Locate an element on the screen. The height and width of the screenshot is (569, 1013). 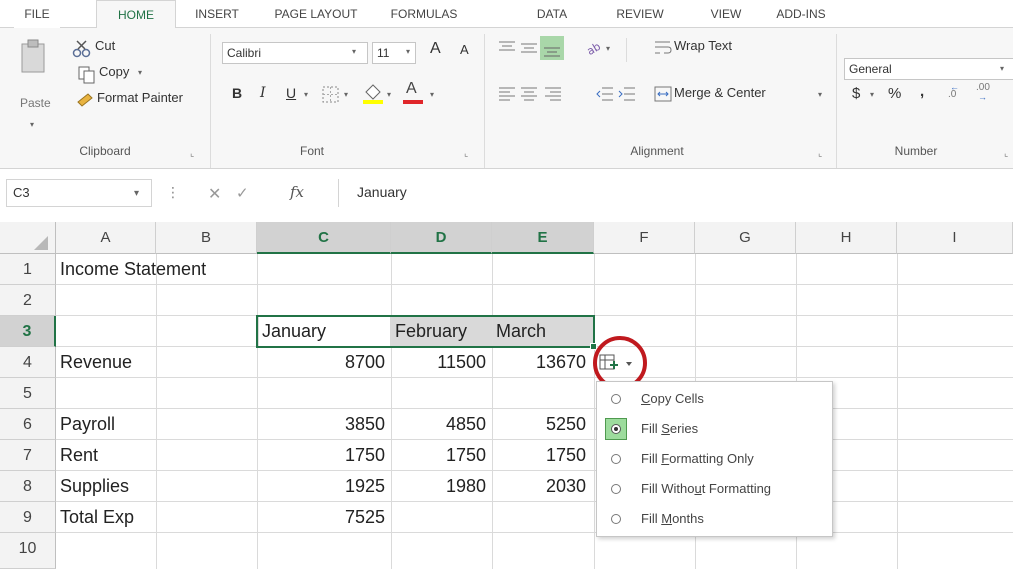
comma-button: , is located at coordinates (922, 91).